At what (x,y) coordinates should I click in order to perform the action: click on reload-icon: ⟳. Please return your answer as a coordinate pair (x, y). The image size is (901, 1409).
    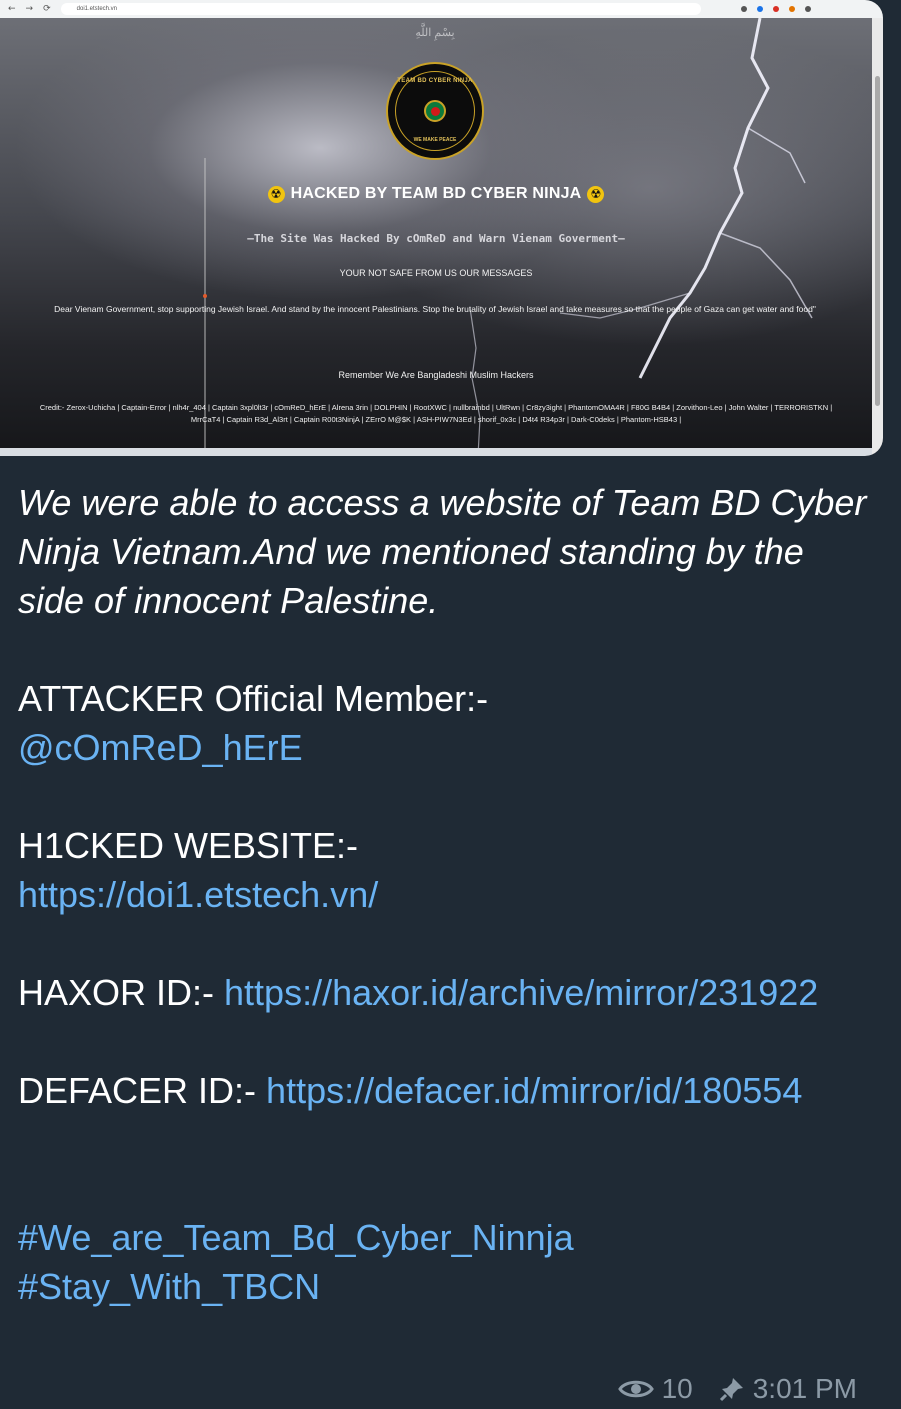
    Looking at the image, I should click on (47, 9).